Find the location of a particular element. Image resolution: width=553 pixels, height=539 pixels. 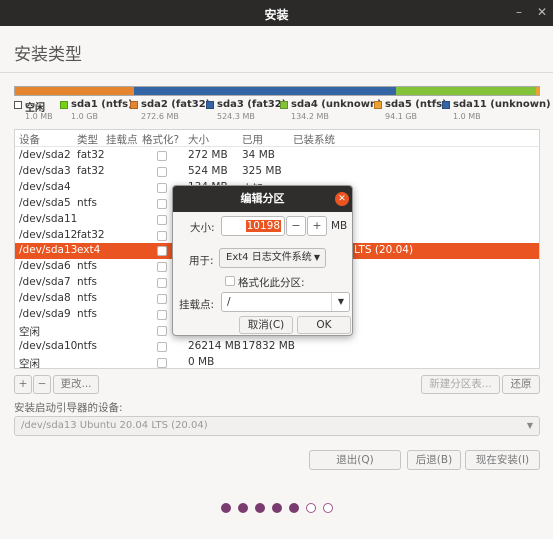

header-format: 格式化? is located at coordinates (161, 140).